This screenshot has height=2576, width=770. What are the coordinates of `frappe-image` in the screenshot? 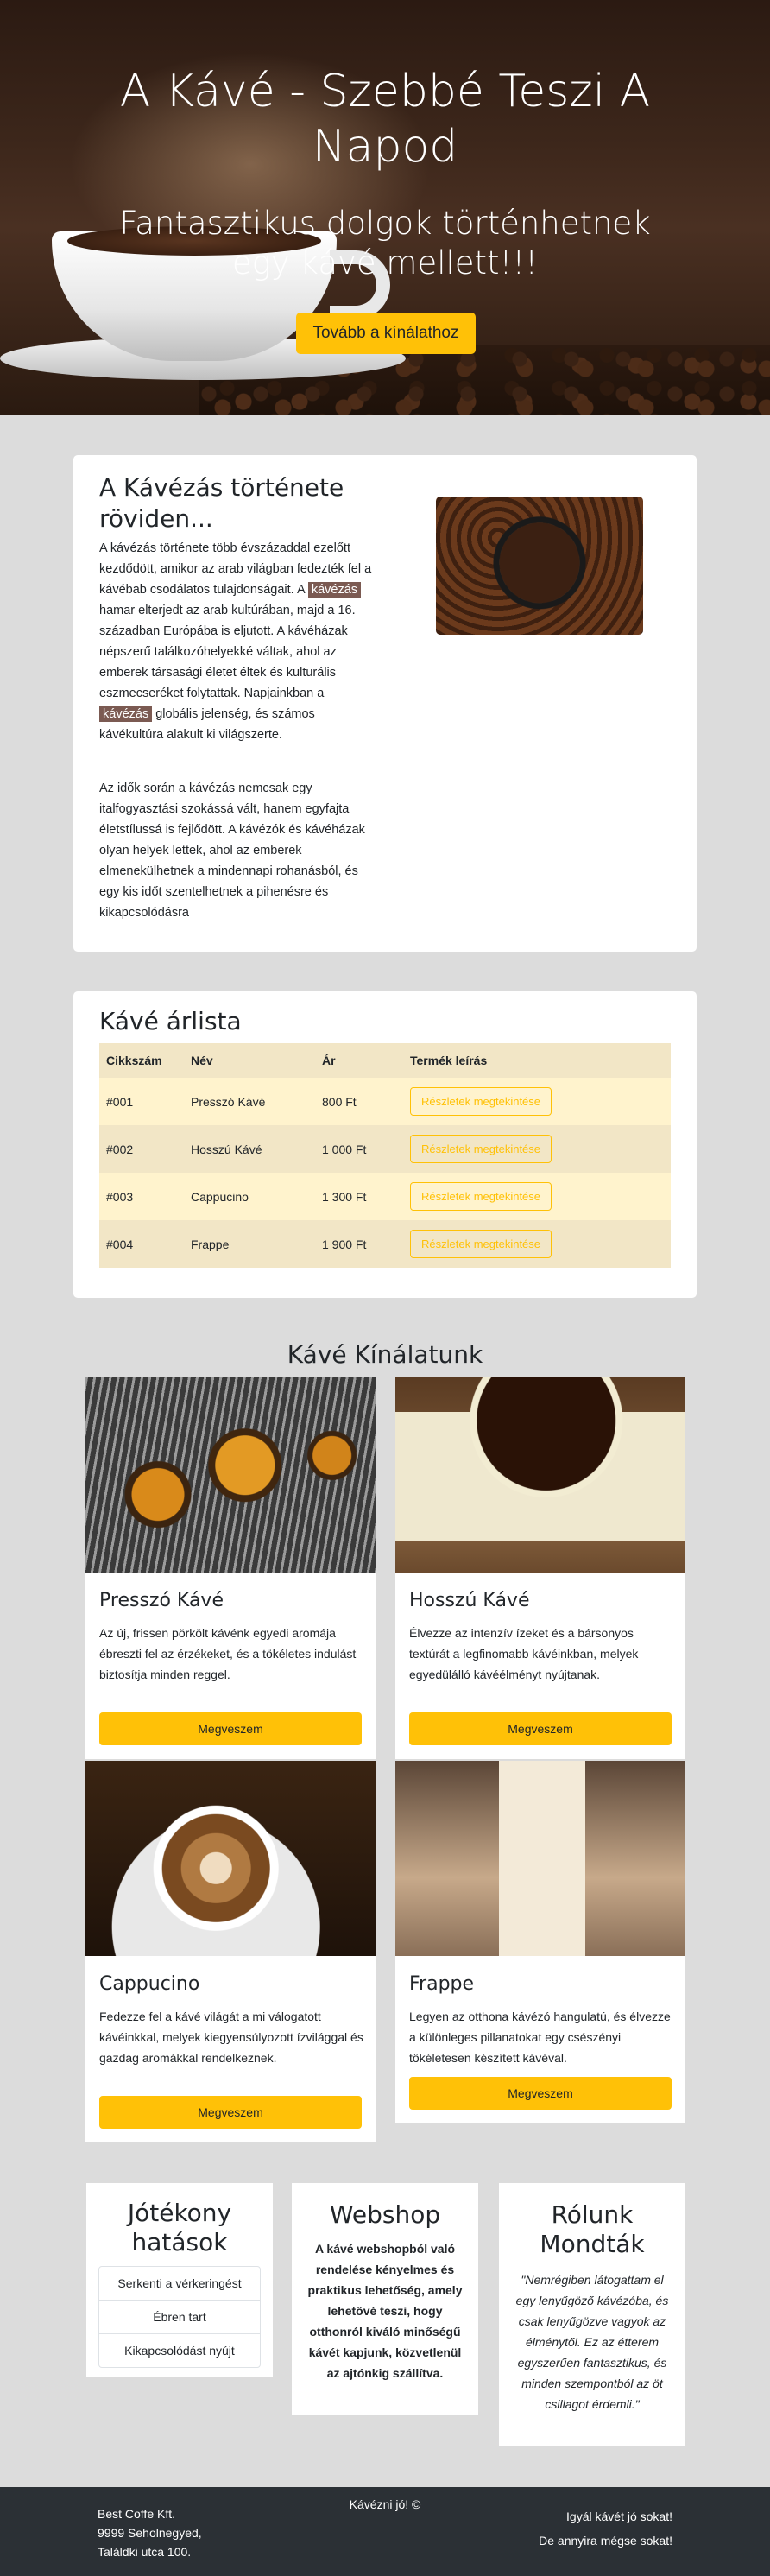 It's located at (540, 1858).